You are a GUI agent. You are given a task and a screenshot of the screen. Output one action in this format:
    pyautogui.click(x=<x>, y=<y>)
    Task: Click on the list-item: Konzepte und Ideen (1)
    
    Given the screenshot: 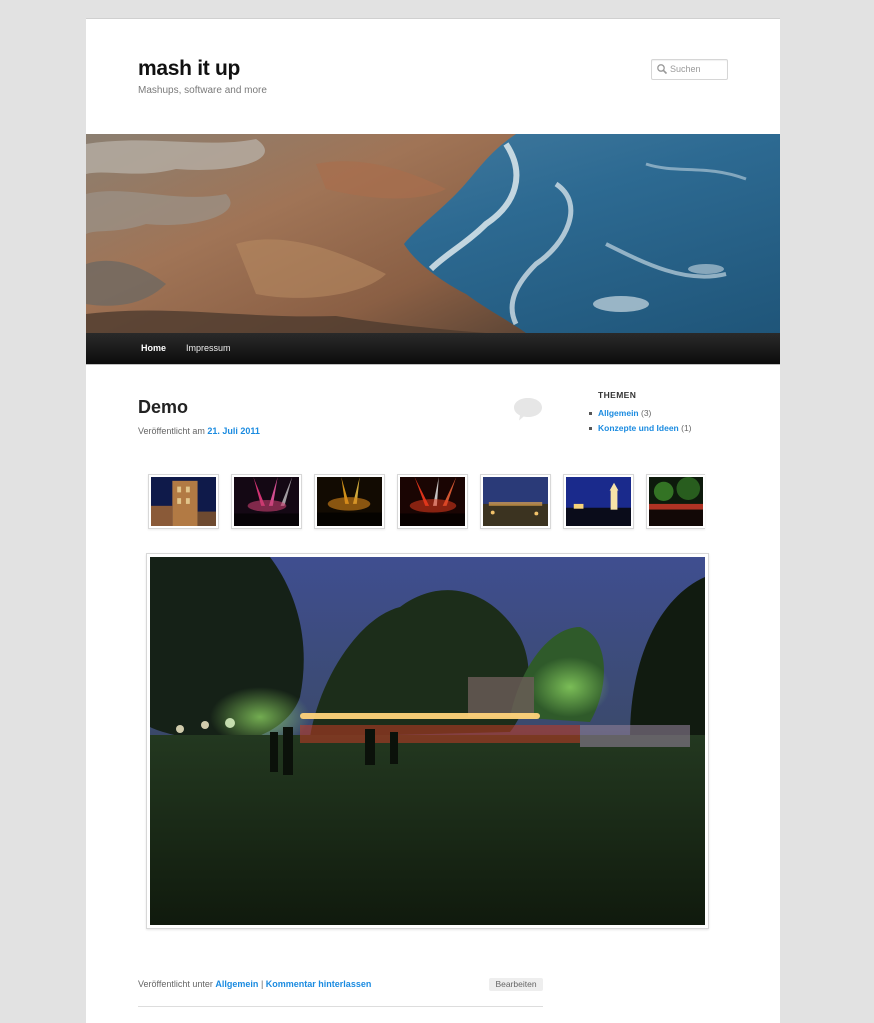 What is the action you would take?
    pyautogui.click(x=639, y=428)
    